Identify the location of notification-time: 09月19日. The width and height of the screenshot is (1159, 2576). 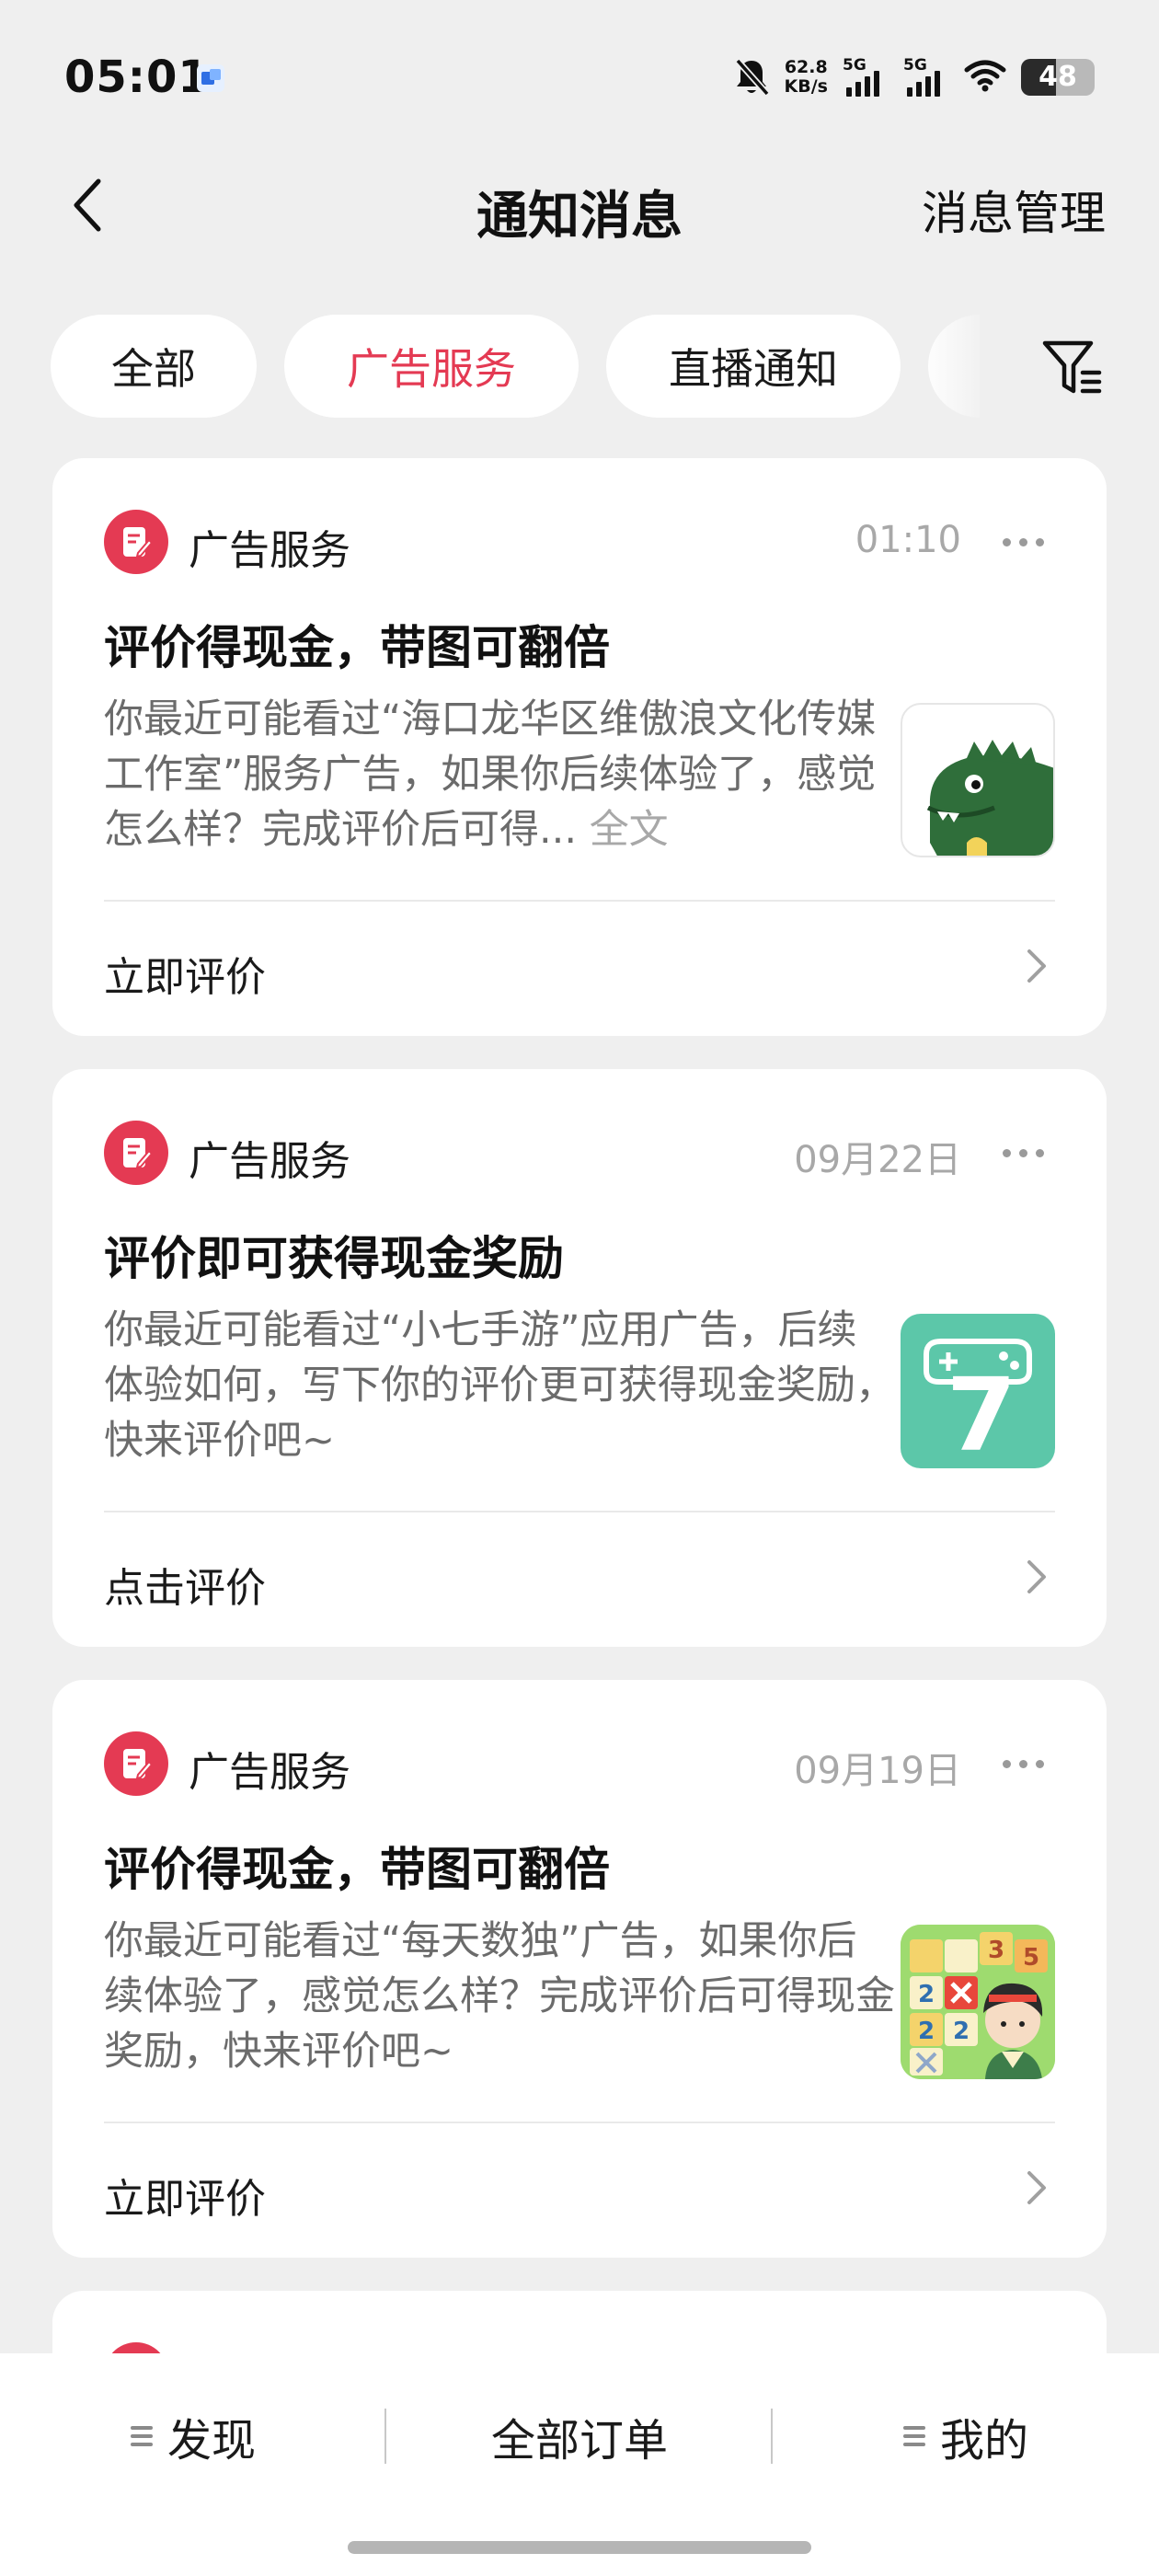
(877, 1771).